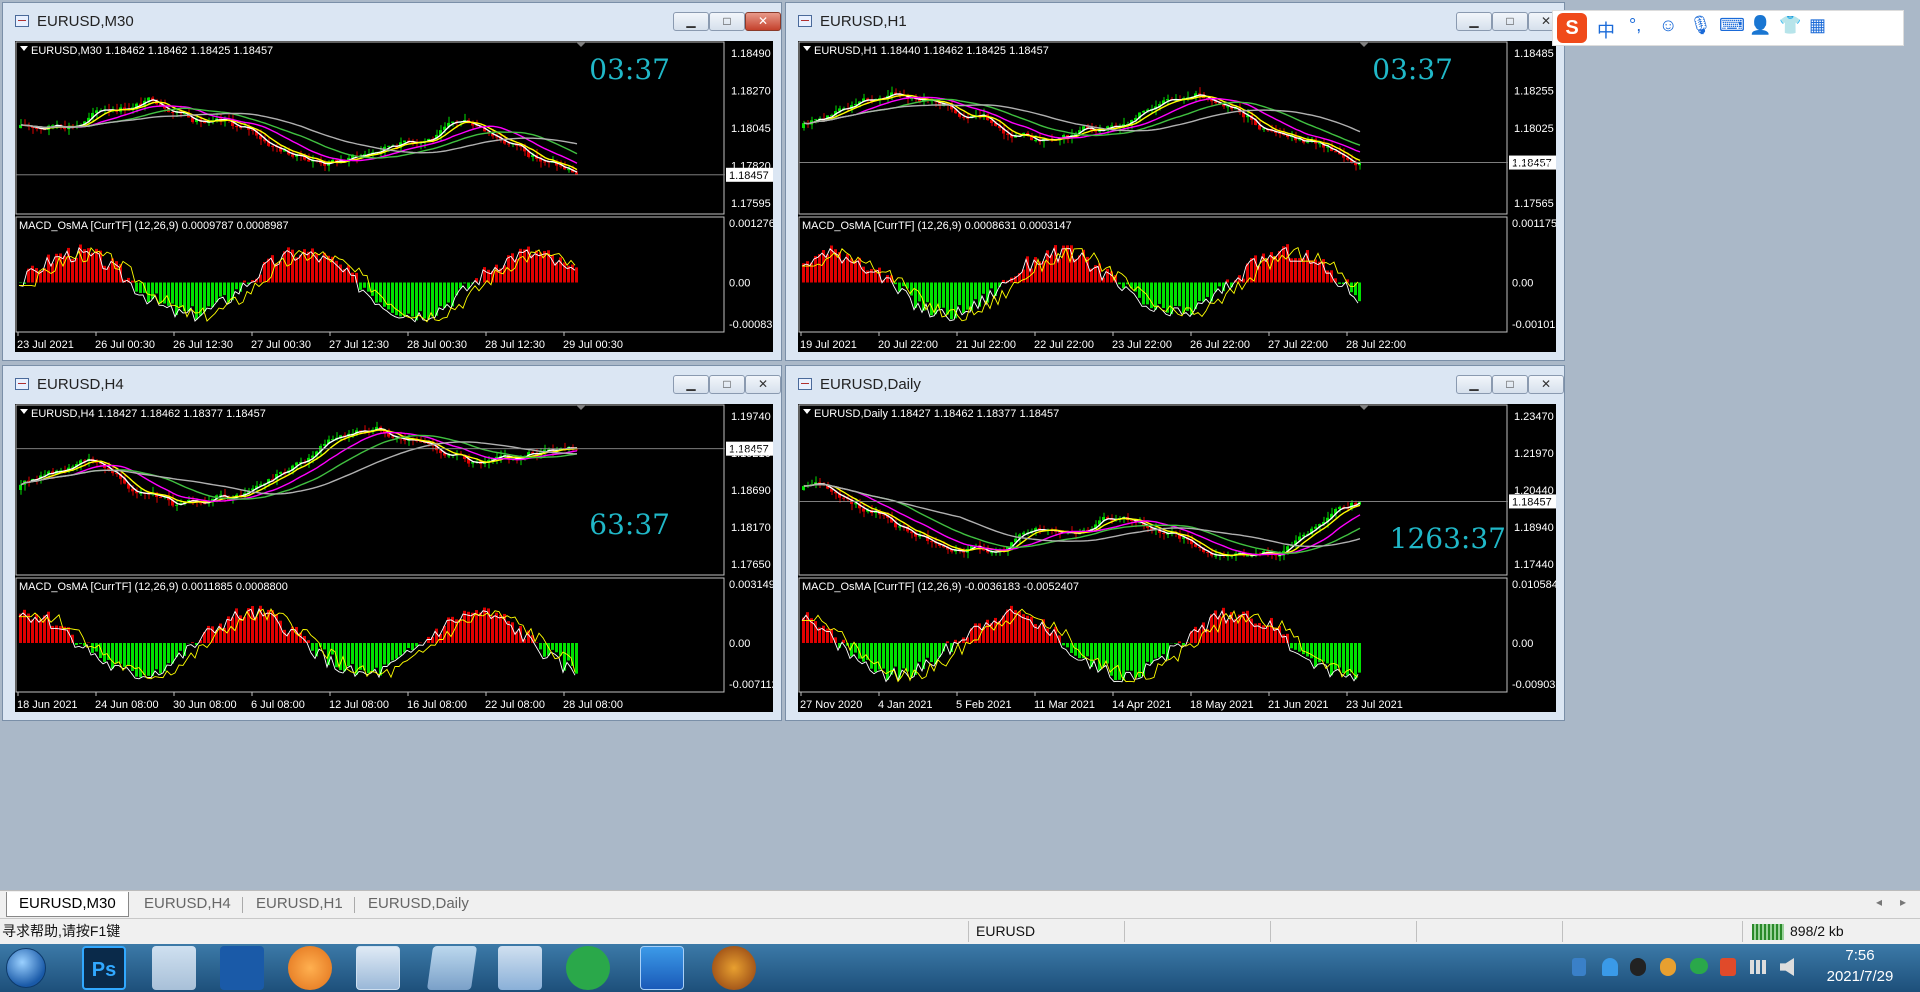 The height and width of the screenshot is (992, 1920). I want to click on skin-icon: 👕, so click(1790, 25).